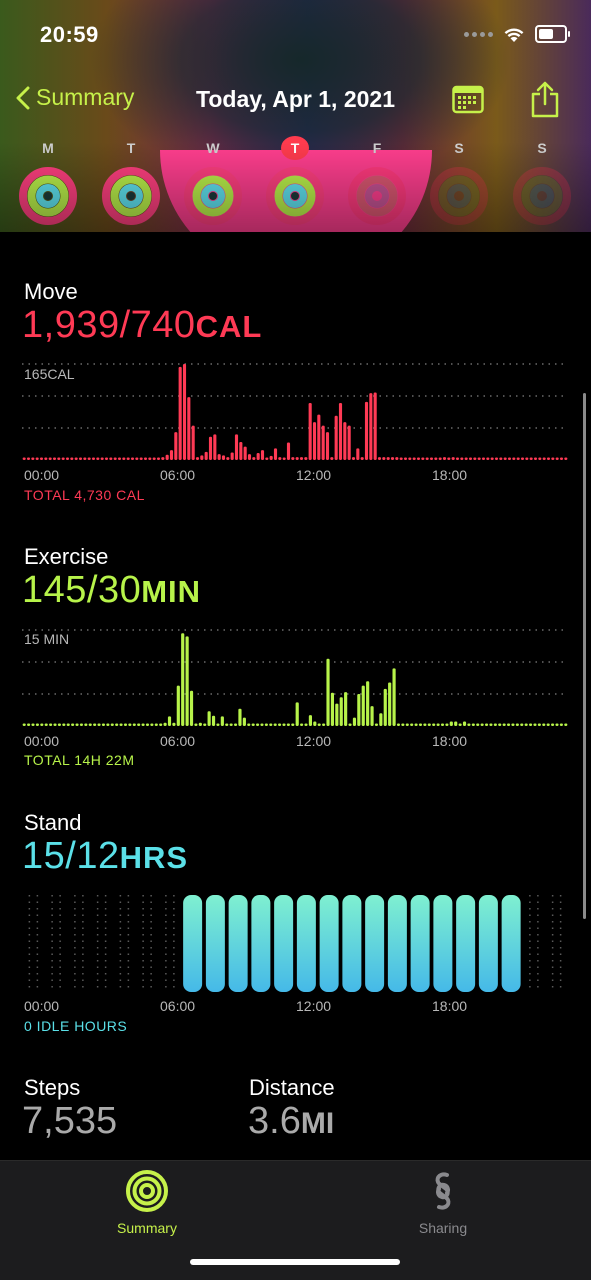 The width and height of the screenshot is (591, 1280). I want to click on page-title: Today, Apr 1, 2021, so click(295, 99).